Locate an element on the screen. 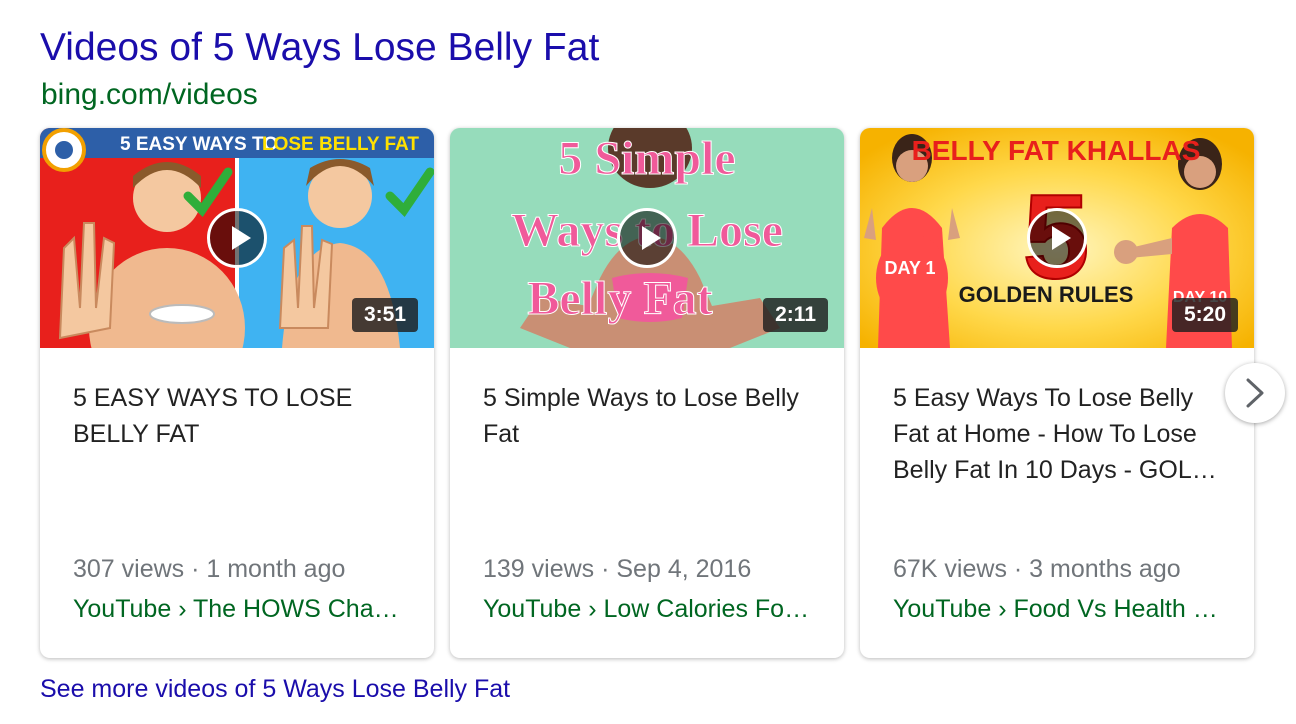  see-more-videos-link: See more videos of 5 Ways Lose Belly Fat is located at coordinates (275, 689).